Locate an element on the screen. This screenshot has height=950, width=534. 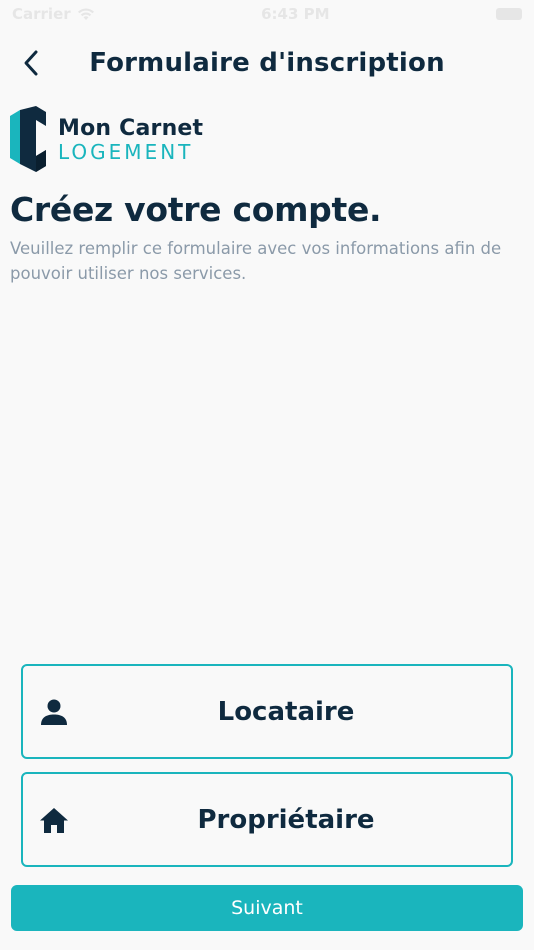
nav-bar: Formulaire d'inscription is located at coordinates (267, 63).